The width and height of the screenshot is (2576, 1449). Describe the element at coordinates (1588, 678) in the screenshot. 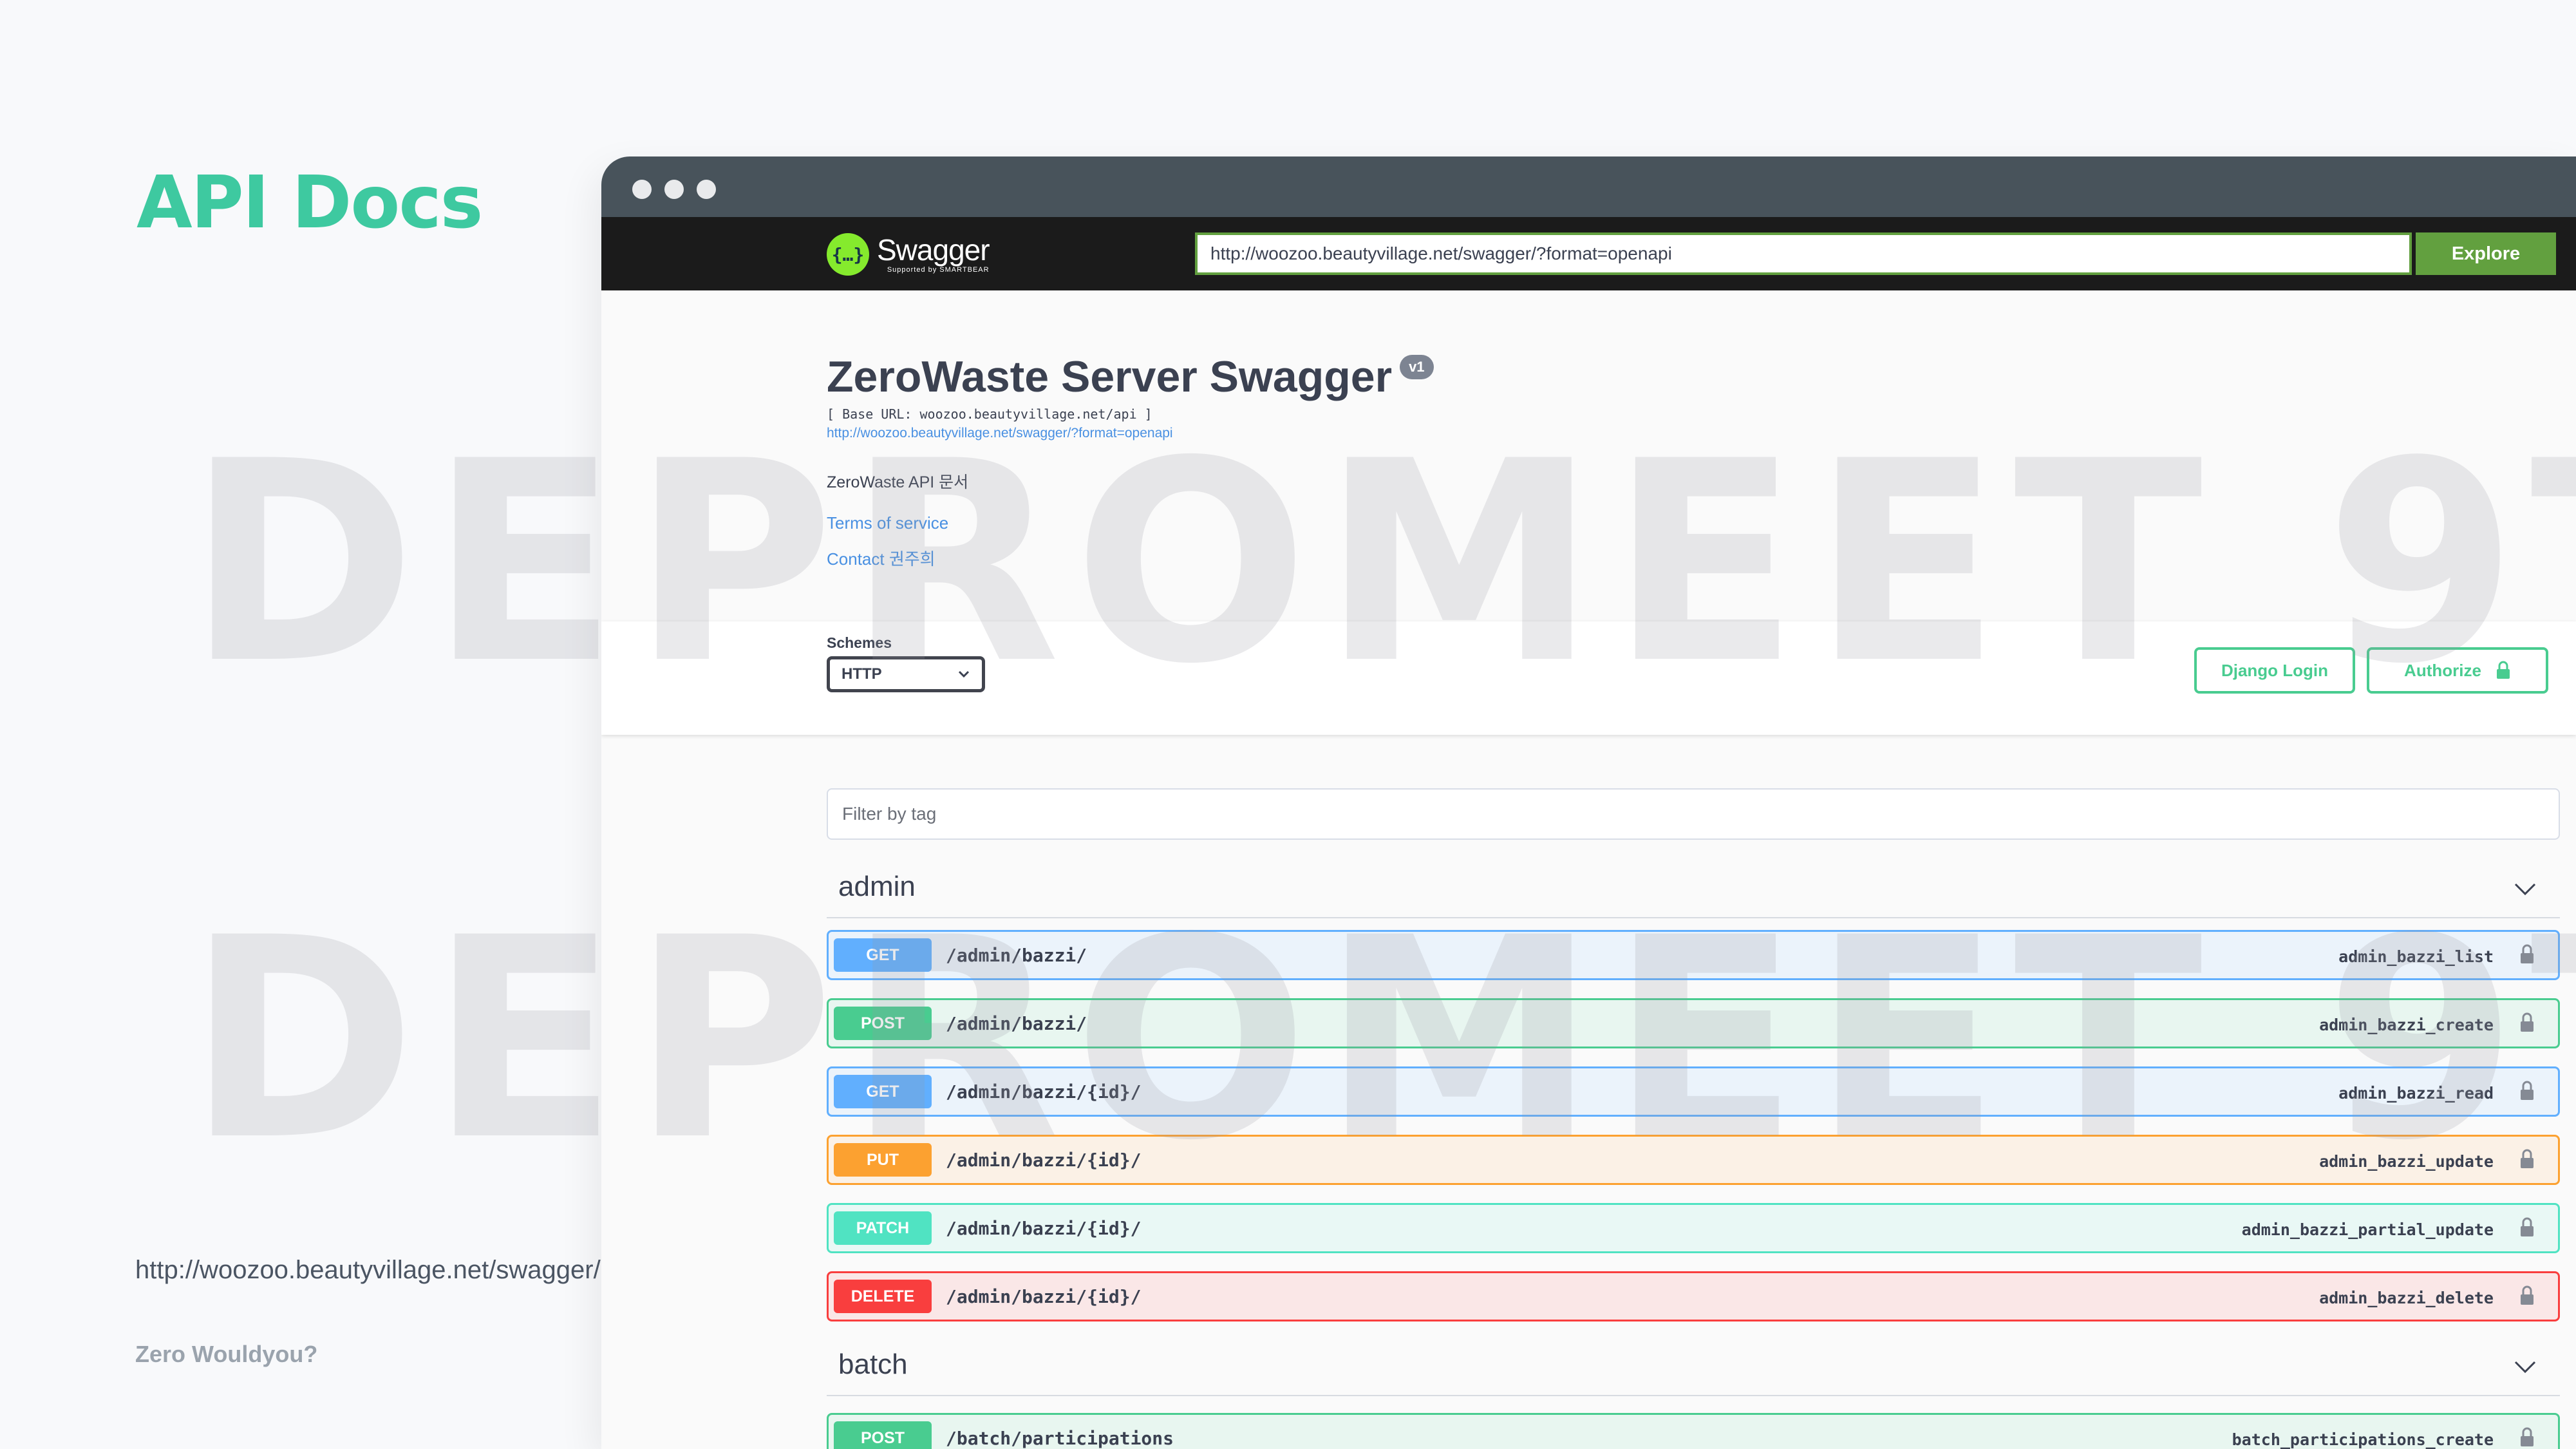

I see `scheme-container: Schemes HTTP Django Login Authorize` at that location.